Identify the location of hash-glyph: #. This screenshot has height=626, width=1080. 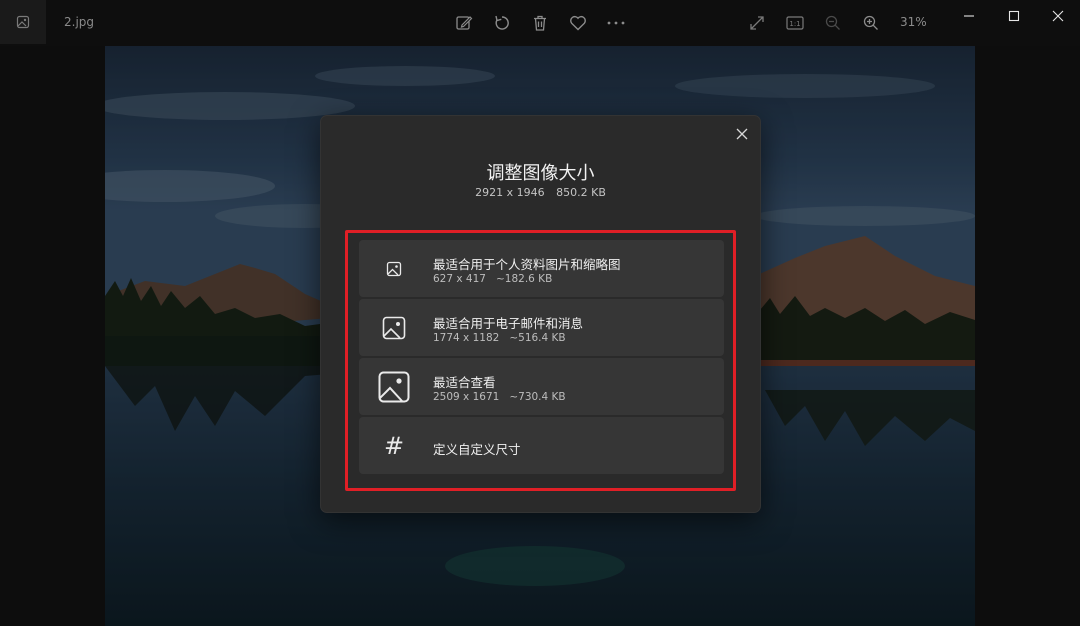
(394, 445).